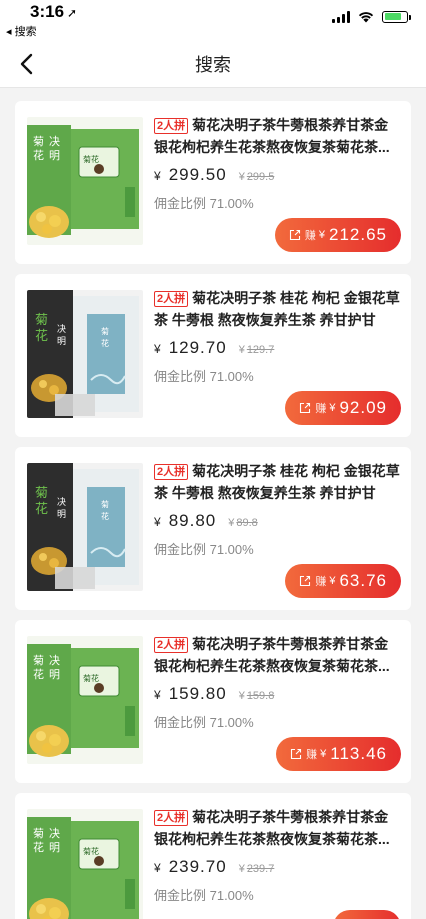 This screenshot has width=426, height=919. Describe the element at coordinates (197, 693) in the screenshot. I see `product-price: 159.80` at that location.